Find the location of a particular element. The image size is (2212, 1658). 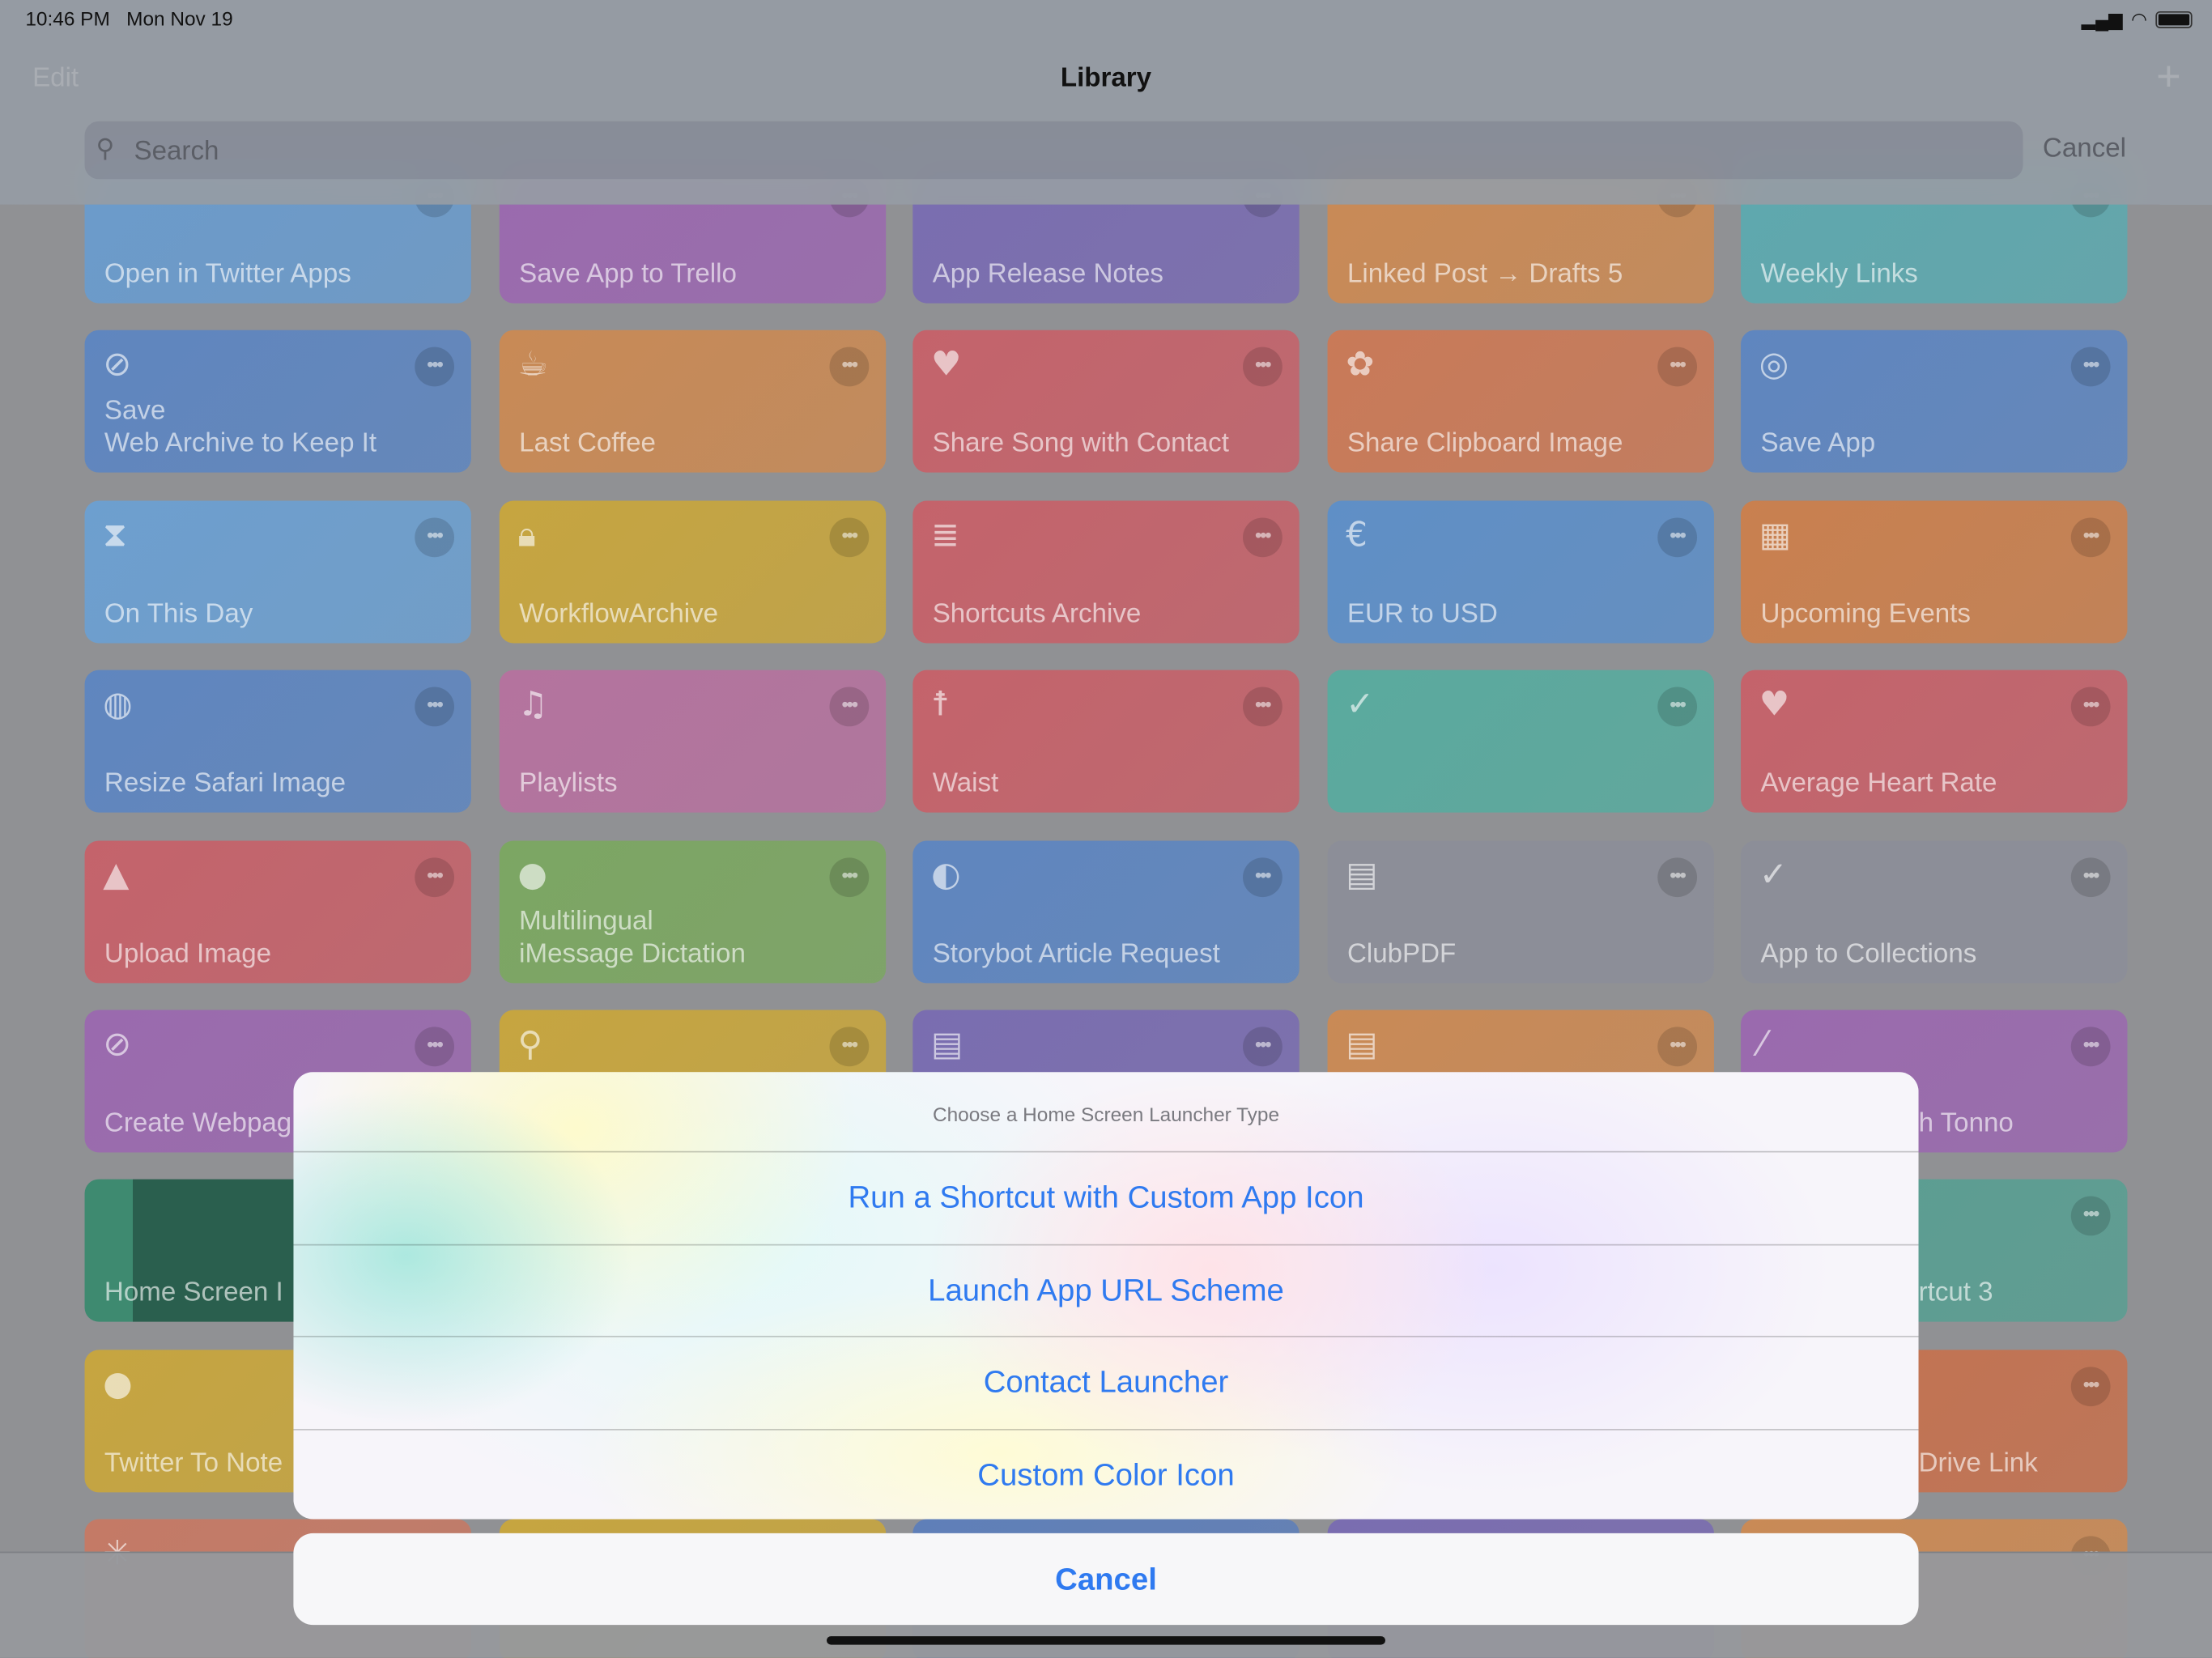

shortcut-tile: ♥ ••• Average Heart Rate is located at coordinates (1934, 741).